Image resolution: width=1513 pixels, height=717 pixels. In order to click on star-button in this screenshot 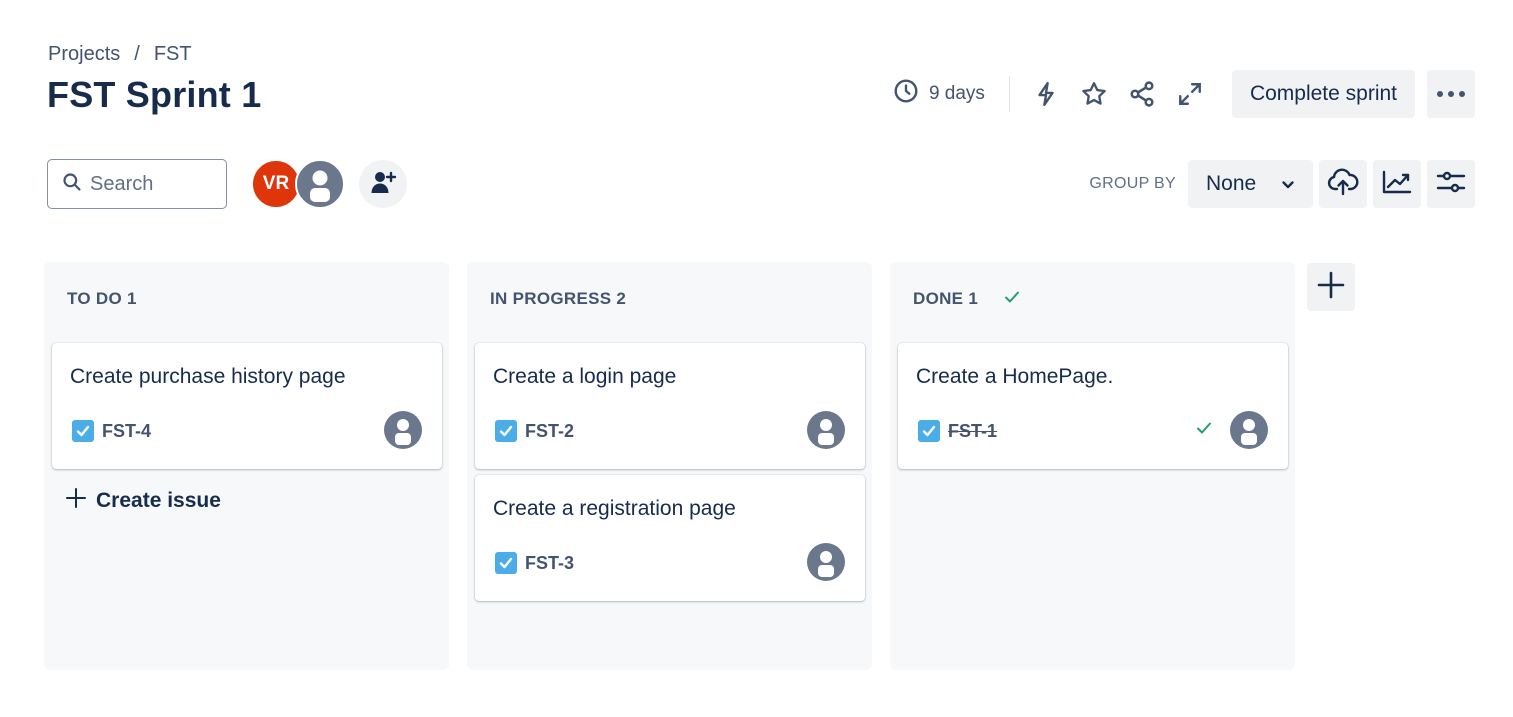, I will do `click(1094, 94)`.